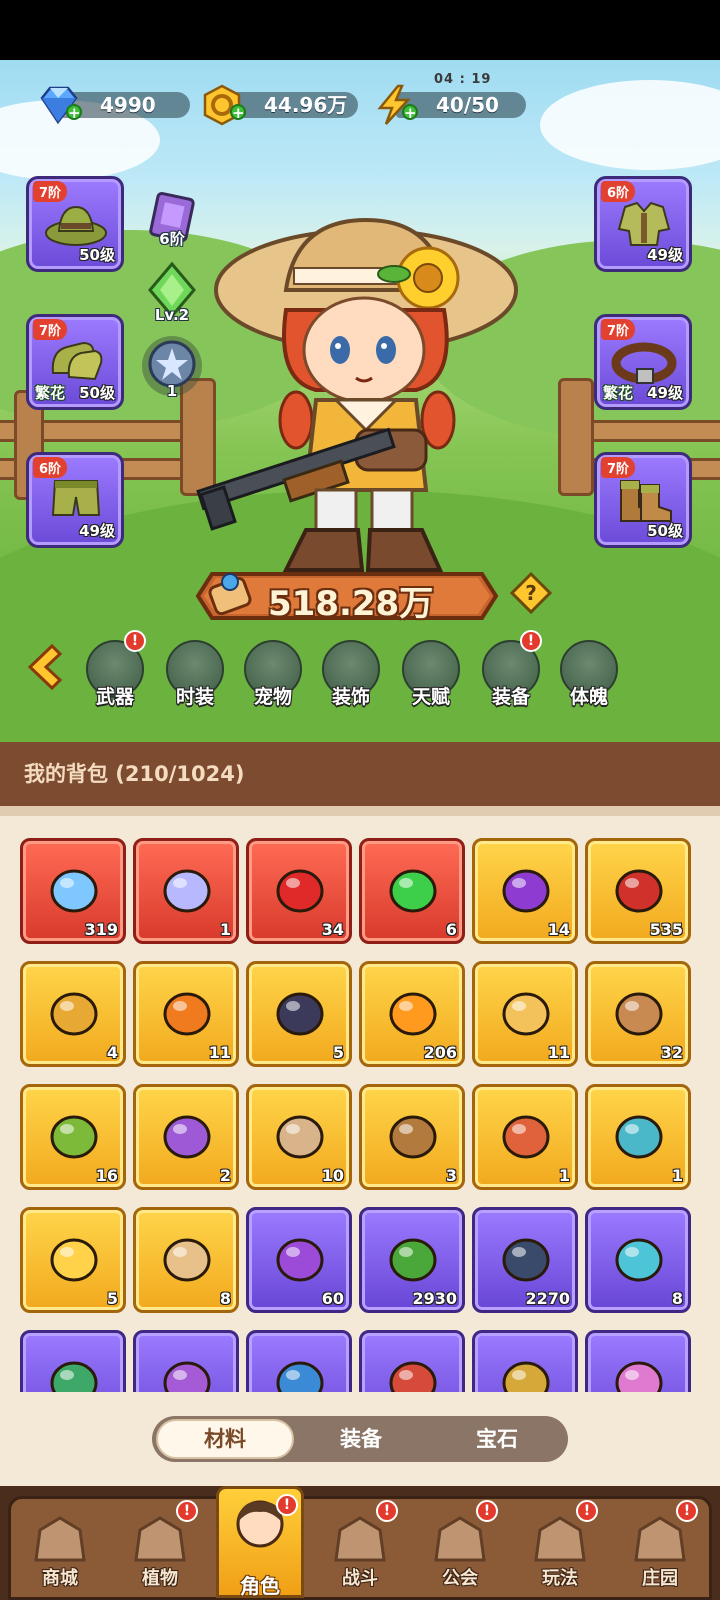 This screenshot has height=1600, width=720. I want to click on equip-slot-gloves: 7阶 繁花 50级, so click(75, 362).